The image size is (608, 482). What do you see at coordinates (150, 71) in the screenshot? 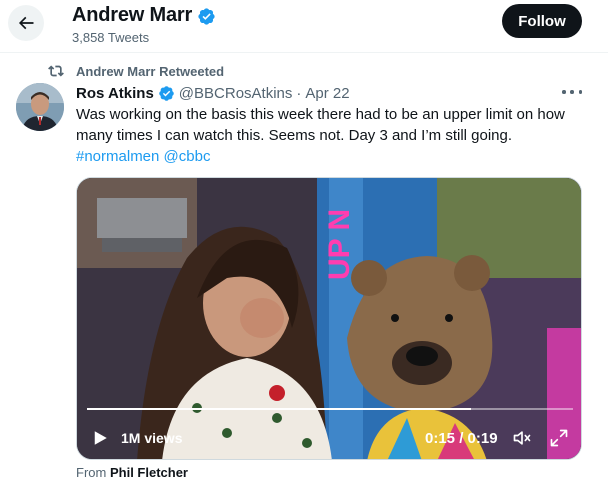
I see `retweet-label: Andrew Marr Retweeted` at bounding box center [150, 71].